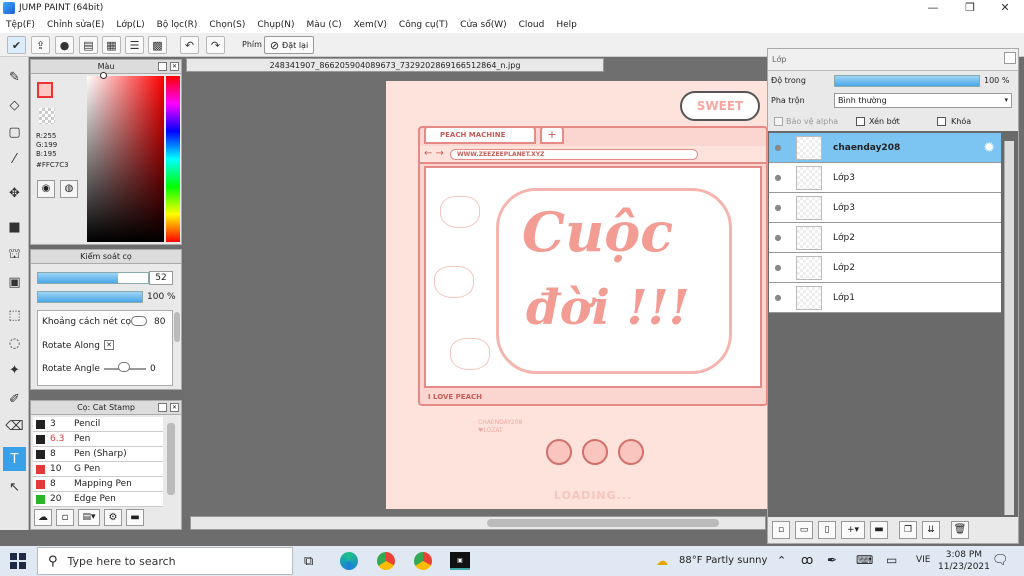 The image size is (1024, 576). What do you see at coordinates (109, 345) in the screenshot?
I see `rotate-along-checkbox: ✕` at bounding box center [109, 345].